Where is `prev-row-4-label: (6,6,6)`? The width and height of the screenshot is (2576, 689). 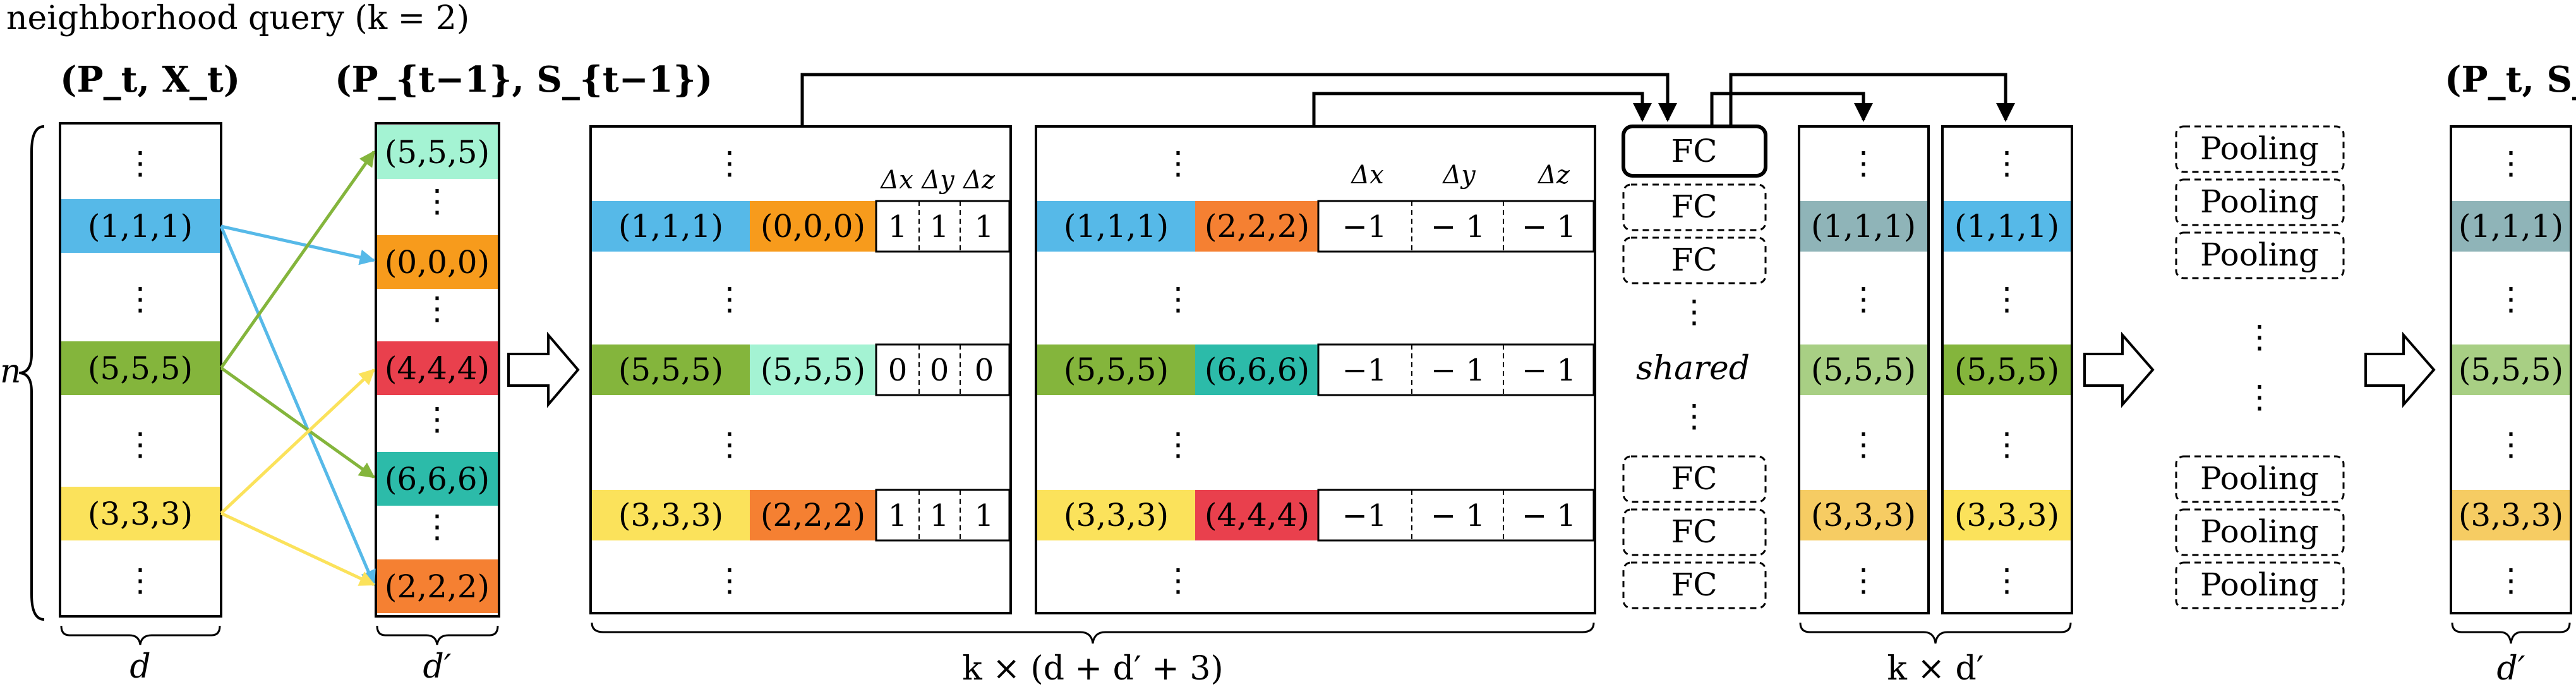 prev-row-4-label: (6,6,6) is located at coordinates (437, 479).